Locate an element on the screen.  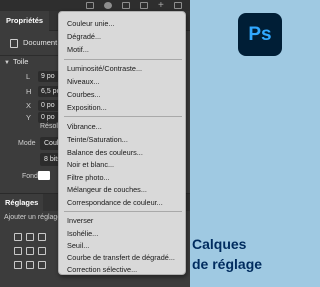
threshold-icon is located at coordinates (42, 265).